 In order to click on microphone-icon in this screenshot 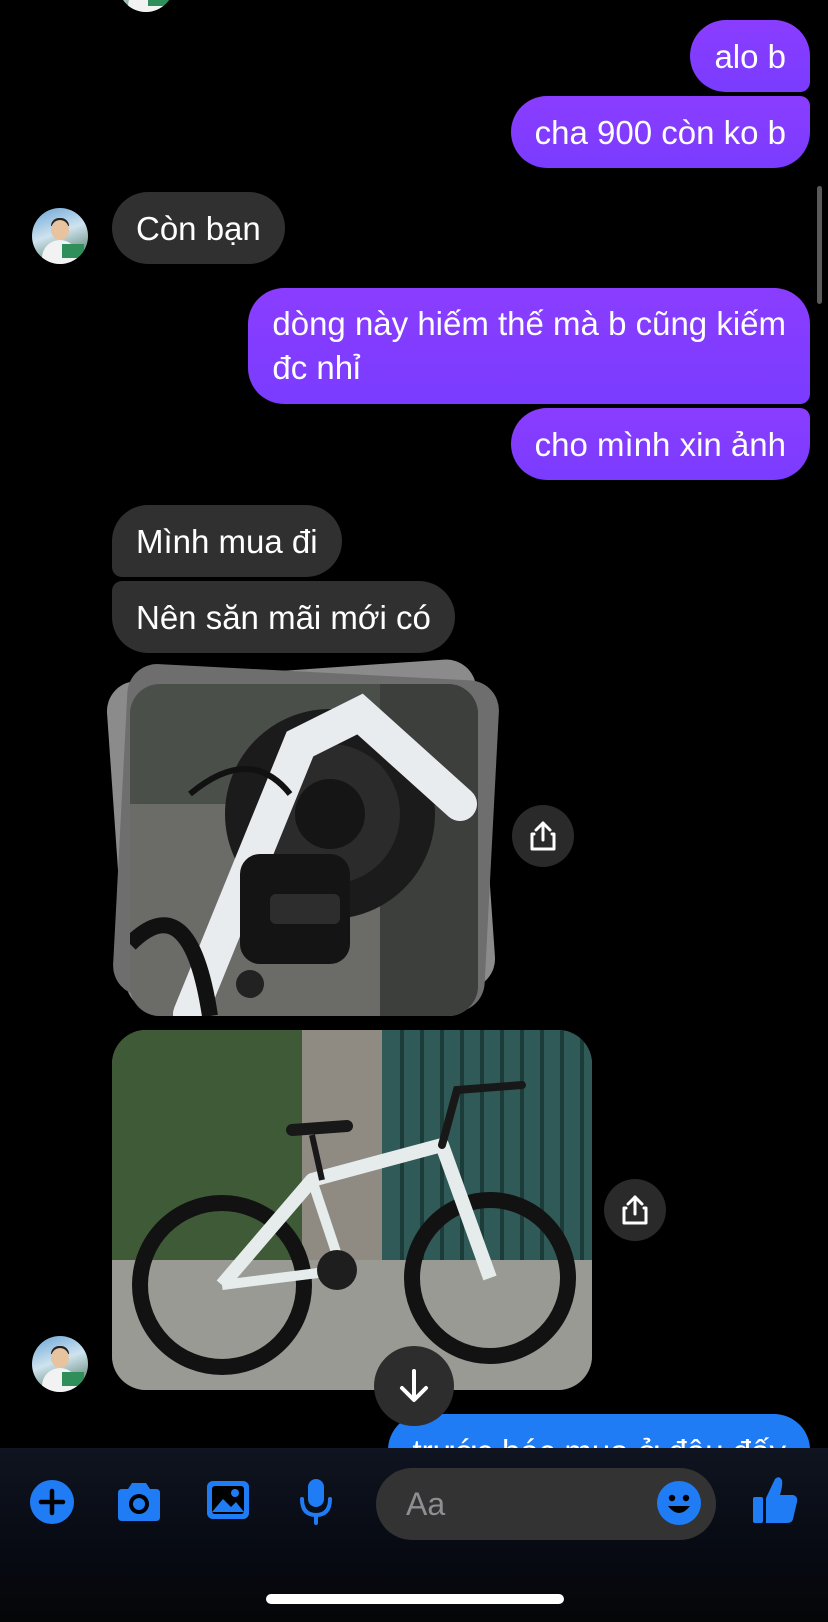, I will do `click(316, 1502)`.